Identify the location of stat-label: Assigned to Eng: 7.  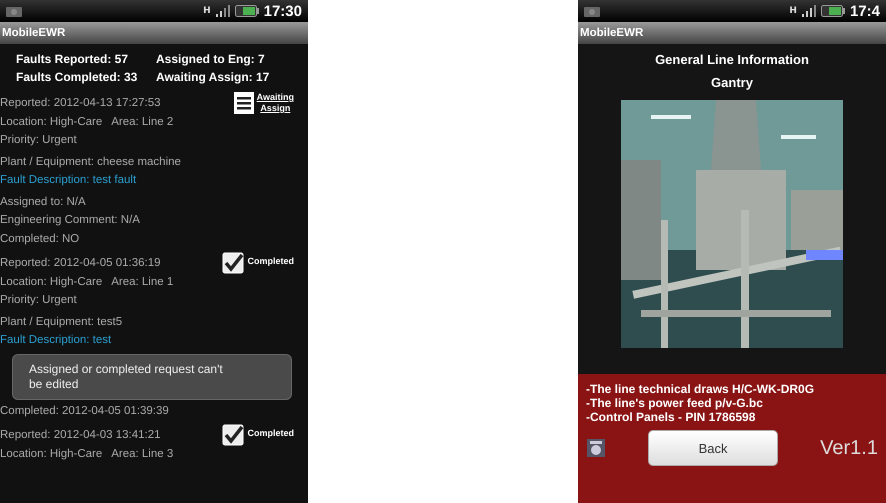
(211, 59).